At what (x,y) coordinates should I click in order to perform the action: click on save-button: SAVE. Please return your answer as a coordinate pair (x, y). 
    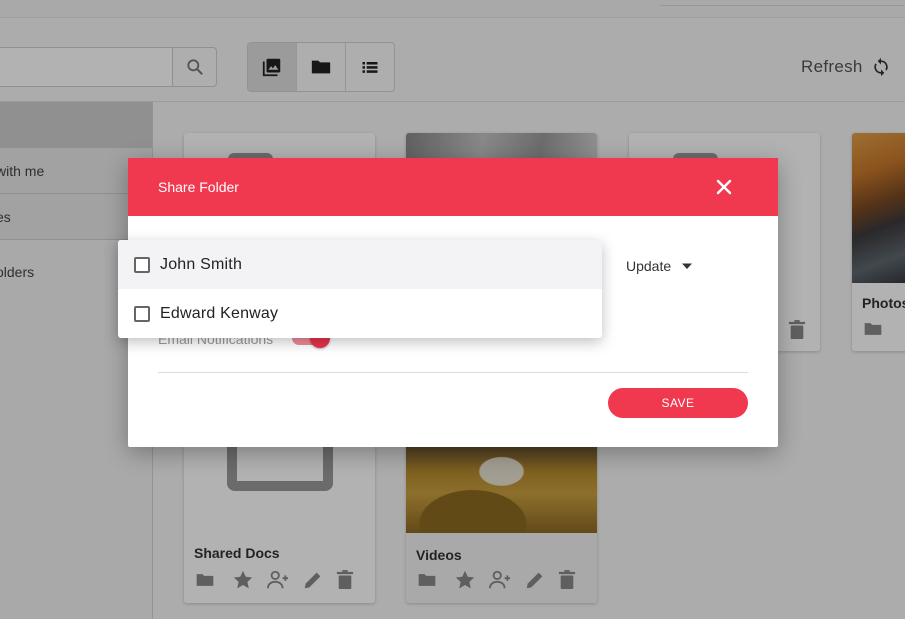
    Looking at the image, I should click on (678, 403).